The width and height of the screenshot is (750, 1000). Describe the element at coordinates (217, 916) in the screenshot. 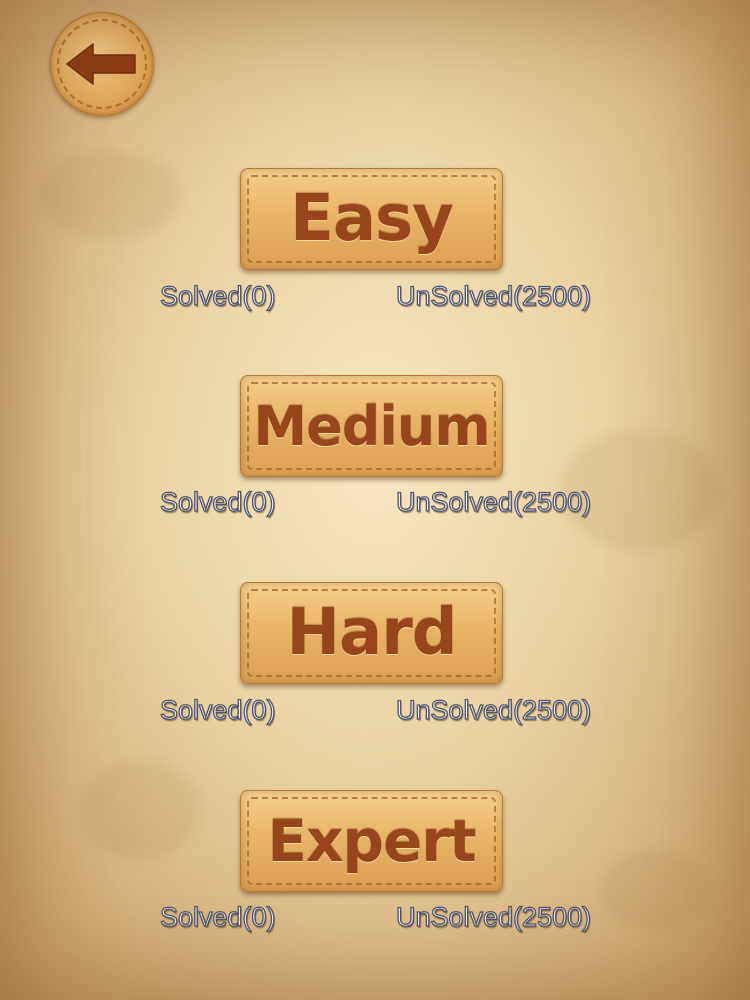

I see `expert-solved-count: Solved(0)` at that location.